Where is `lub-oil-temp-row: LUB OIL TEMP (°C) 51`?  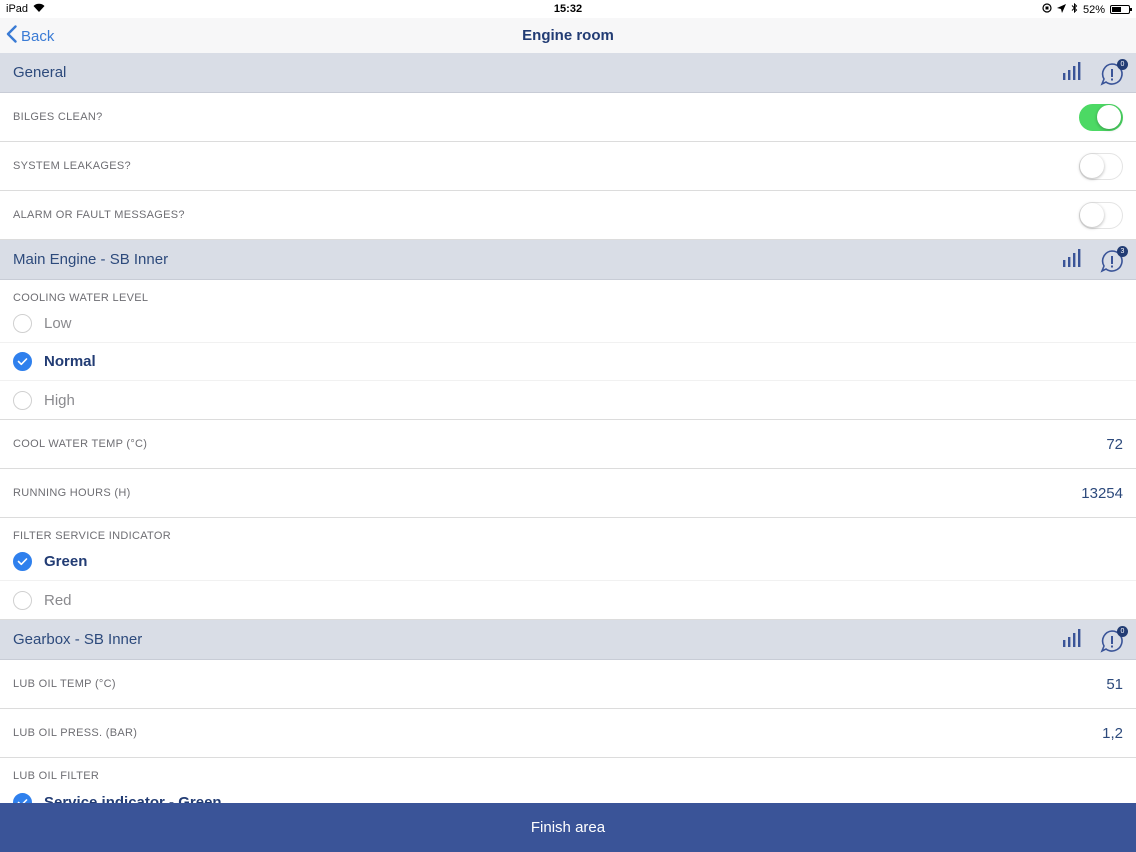 lub-oil-temp-row: LUB OIL TEMP (°C) 51 is located at coordinates (568, 684).